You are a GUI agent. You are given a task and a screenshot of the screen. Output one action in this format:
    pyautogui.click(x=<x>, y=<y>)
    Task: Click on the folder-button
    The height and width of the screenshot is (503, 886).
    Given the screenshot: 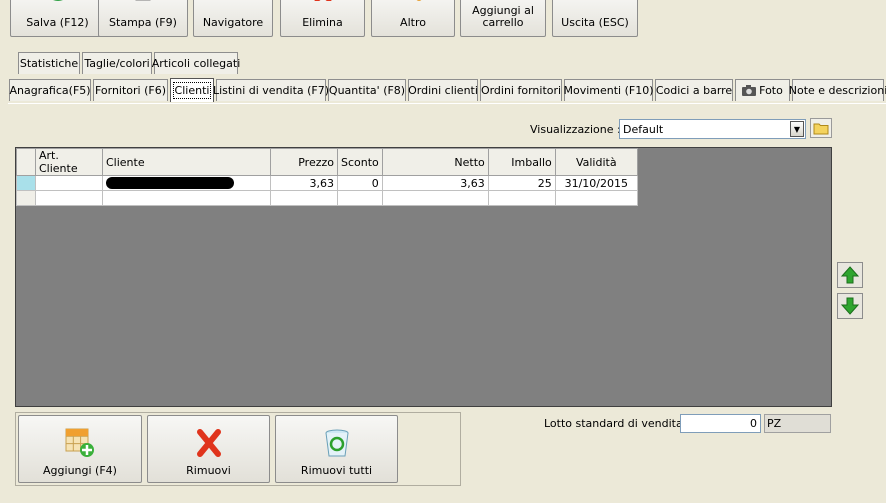 What is the action you would take?
    pyautogui.click(x=821, y=128)
    